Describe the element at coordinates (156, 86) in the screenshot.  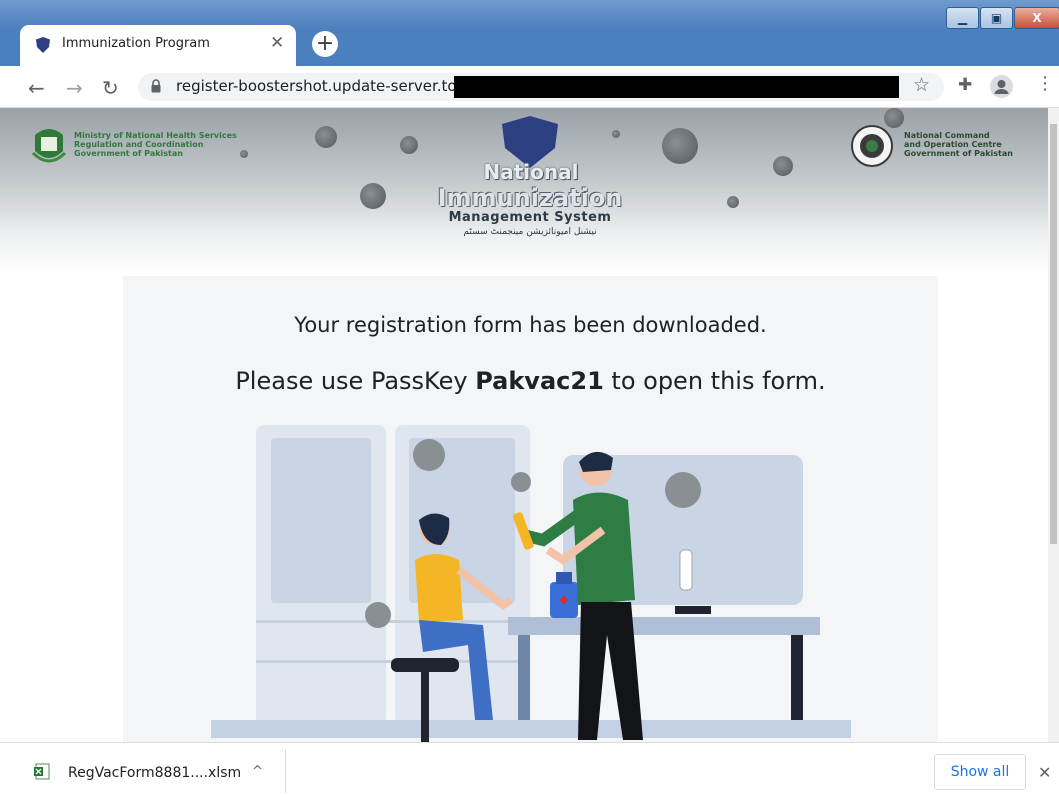
I see `lock-icon` at that location.